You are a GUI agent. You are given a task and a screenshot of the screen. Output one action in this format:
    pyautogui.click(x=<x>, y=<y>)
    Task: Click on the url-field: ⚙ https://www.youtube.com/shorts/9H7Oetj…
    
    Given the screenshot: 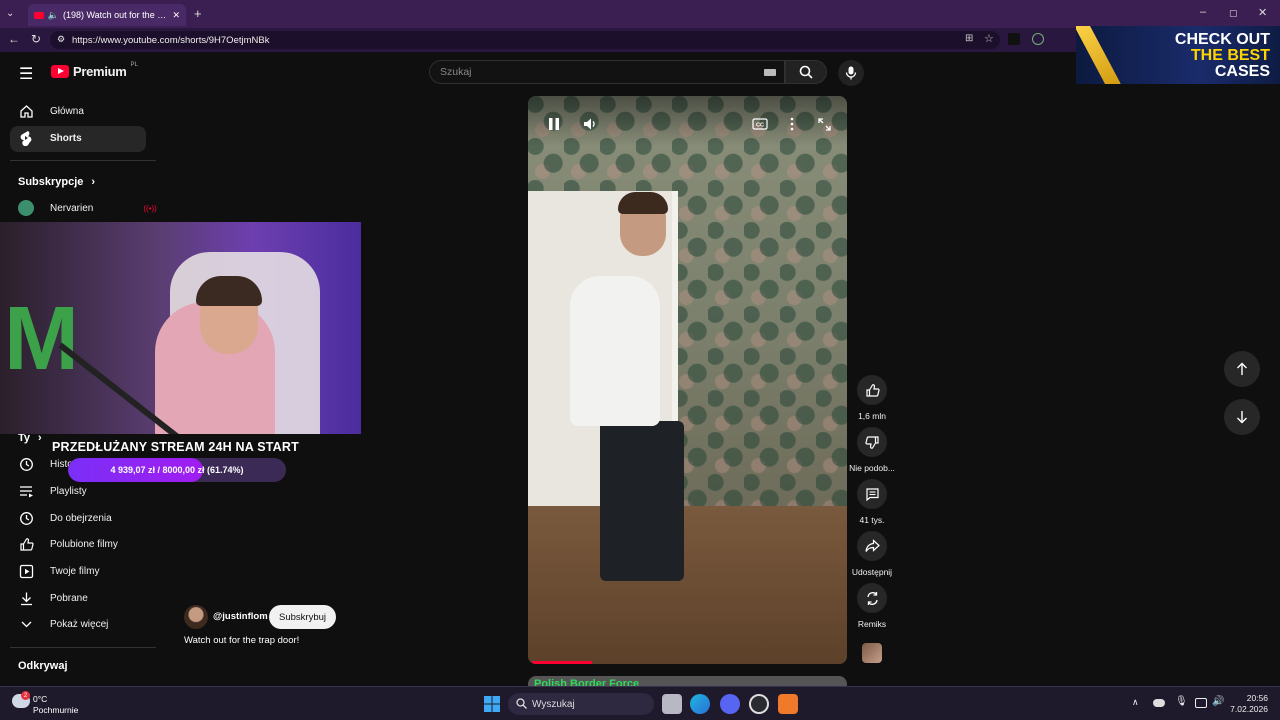 What is the action you would take?
    pyautogui.click(x=525, y=40)
    